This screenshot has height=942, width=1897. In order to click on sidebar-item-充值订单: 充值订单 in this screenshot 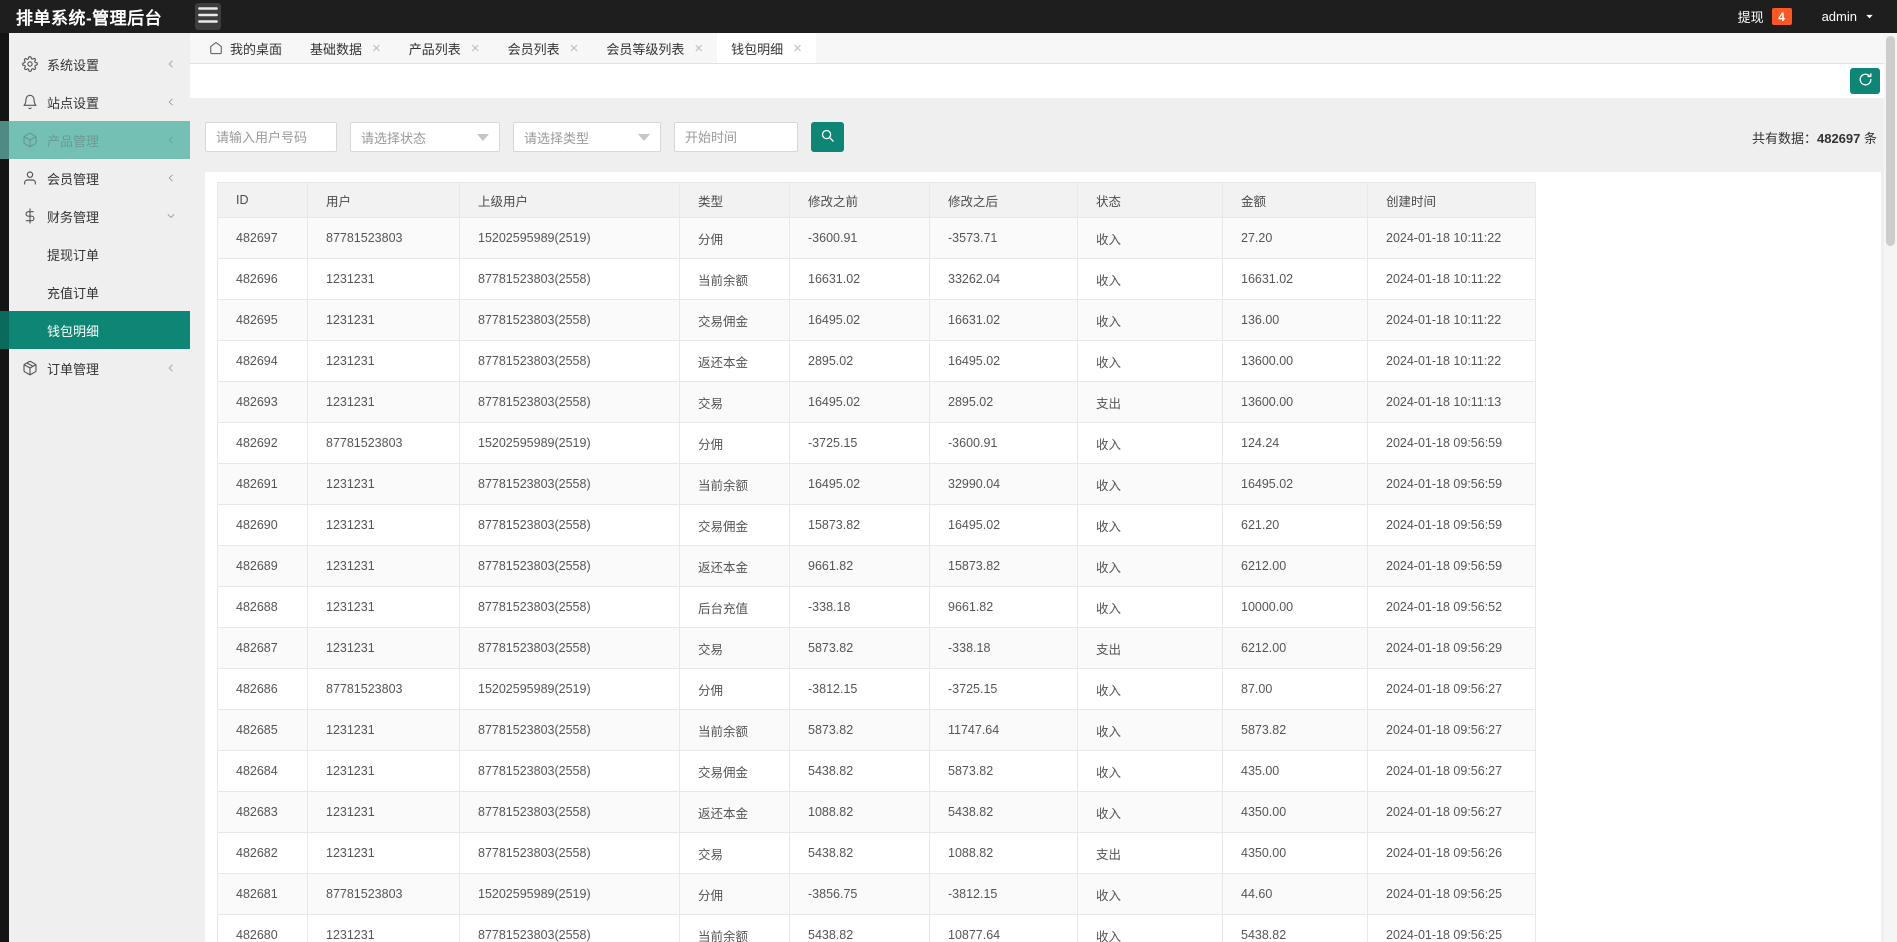, I will do `click(95, 292)`.